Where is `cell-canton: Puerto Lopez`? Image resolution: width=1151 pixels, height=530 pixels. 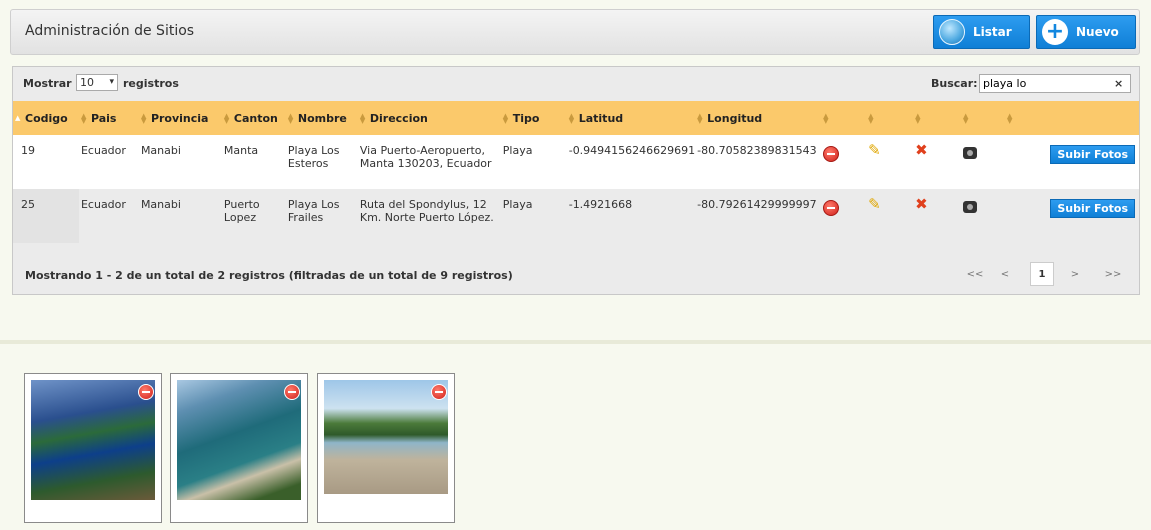
cell-canton: Puerto Lopez is located at coordinates (253, 216).